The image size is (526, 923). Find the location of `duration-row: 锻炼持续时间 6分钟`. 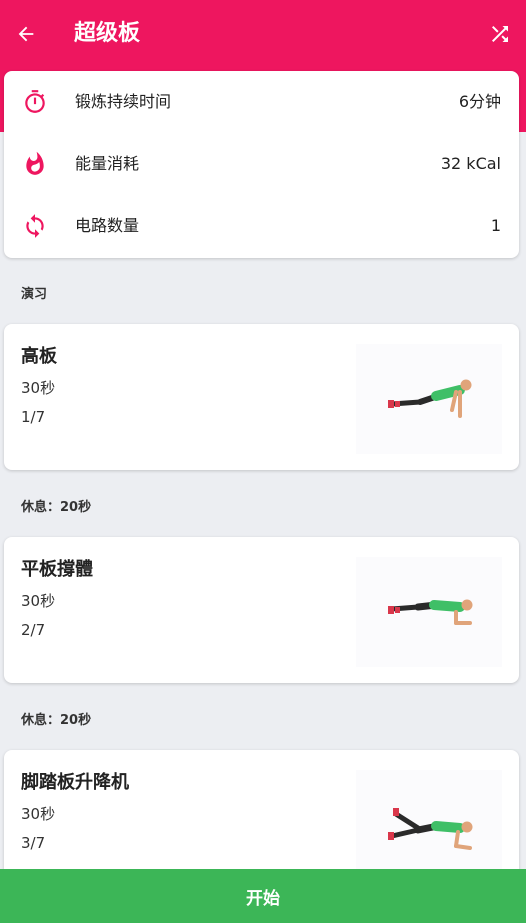

duration-row: 锻炼持续时间 6分钟 is located at coordinates (261, 102).